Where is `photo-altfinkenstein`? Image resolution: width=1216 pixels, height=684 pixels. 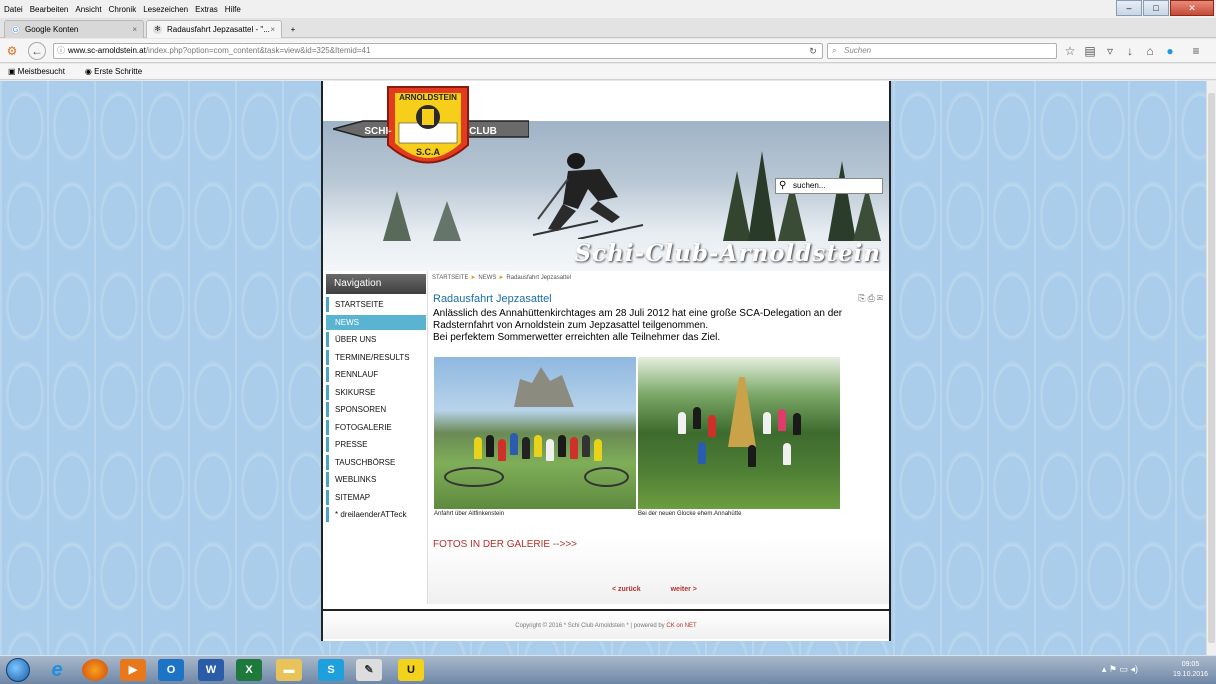 photo-altfinkenstein is located at coordinates (535, 433).